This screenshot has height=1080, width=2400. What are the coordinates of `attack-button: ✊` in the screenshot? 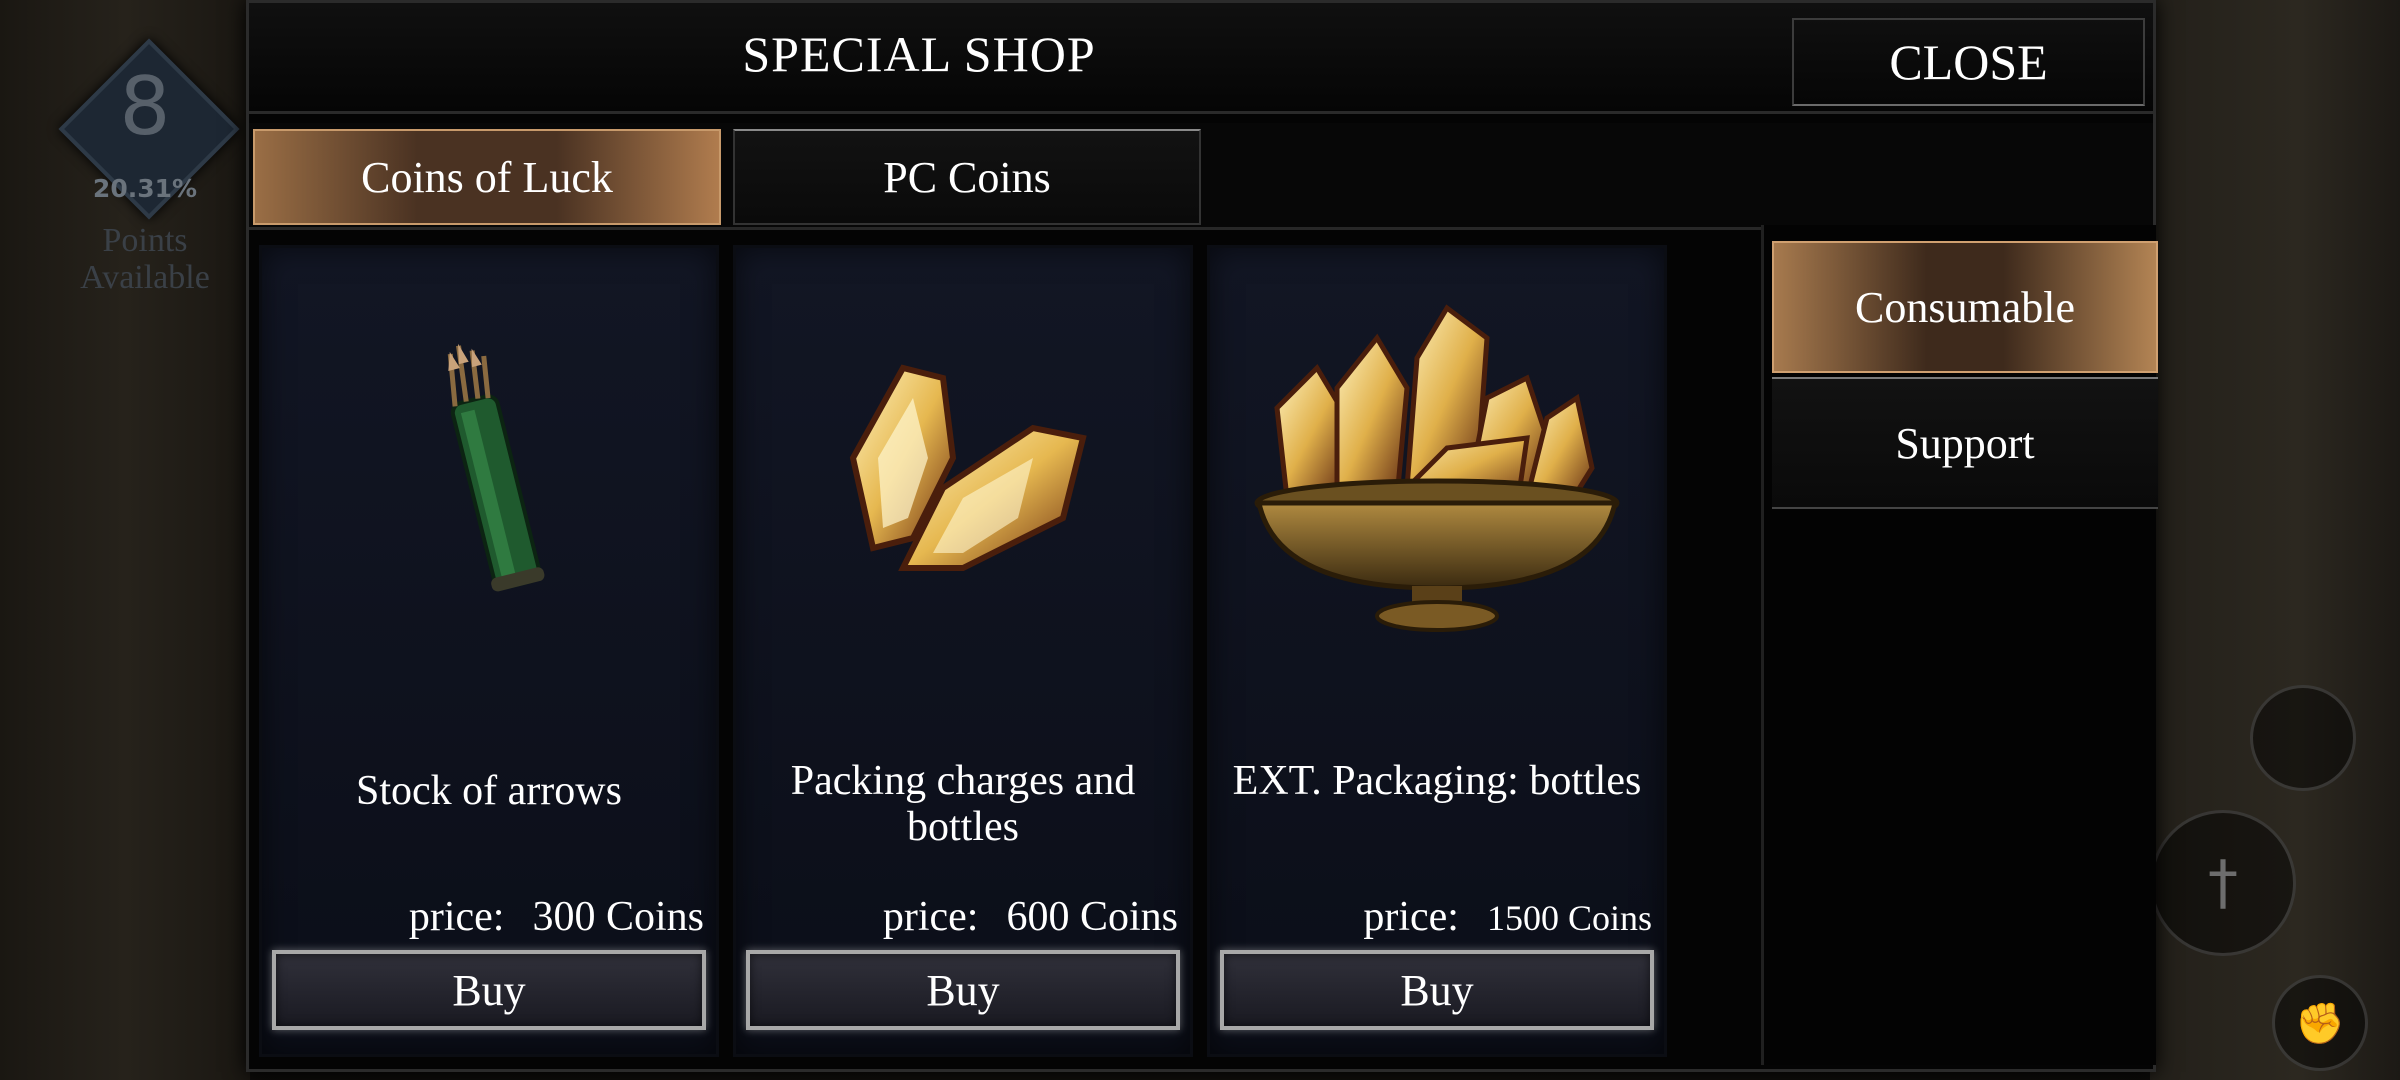 It's located at (2320, 1023).